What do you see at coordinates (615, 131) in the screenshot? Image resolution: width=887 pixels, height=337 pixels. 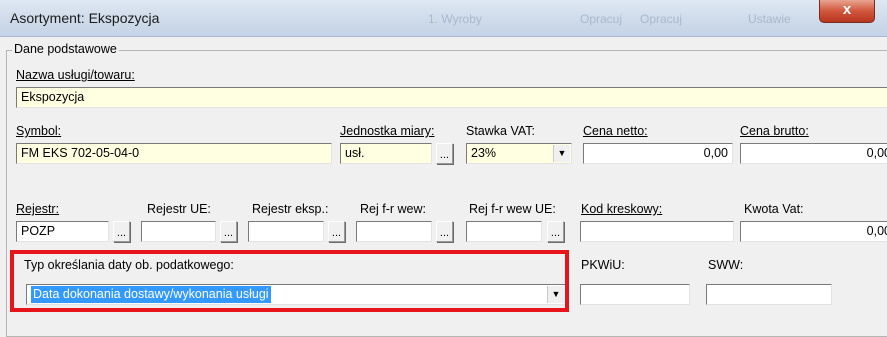 I see `net-price-label: Cena netto:` at bounding box center [615, 131].